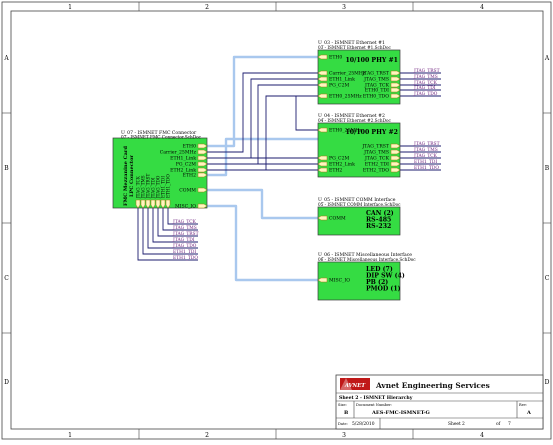 The image size is (553, 445). I want to click on port-label: ETH2_TDI, so click(377, 165).